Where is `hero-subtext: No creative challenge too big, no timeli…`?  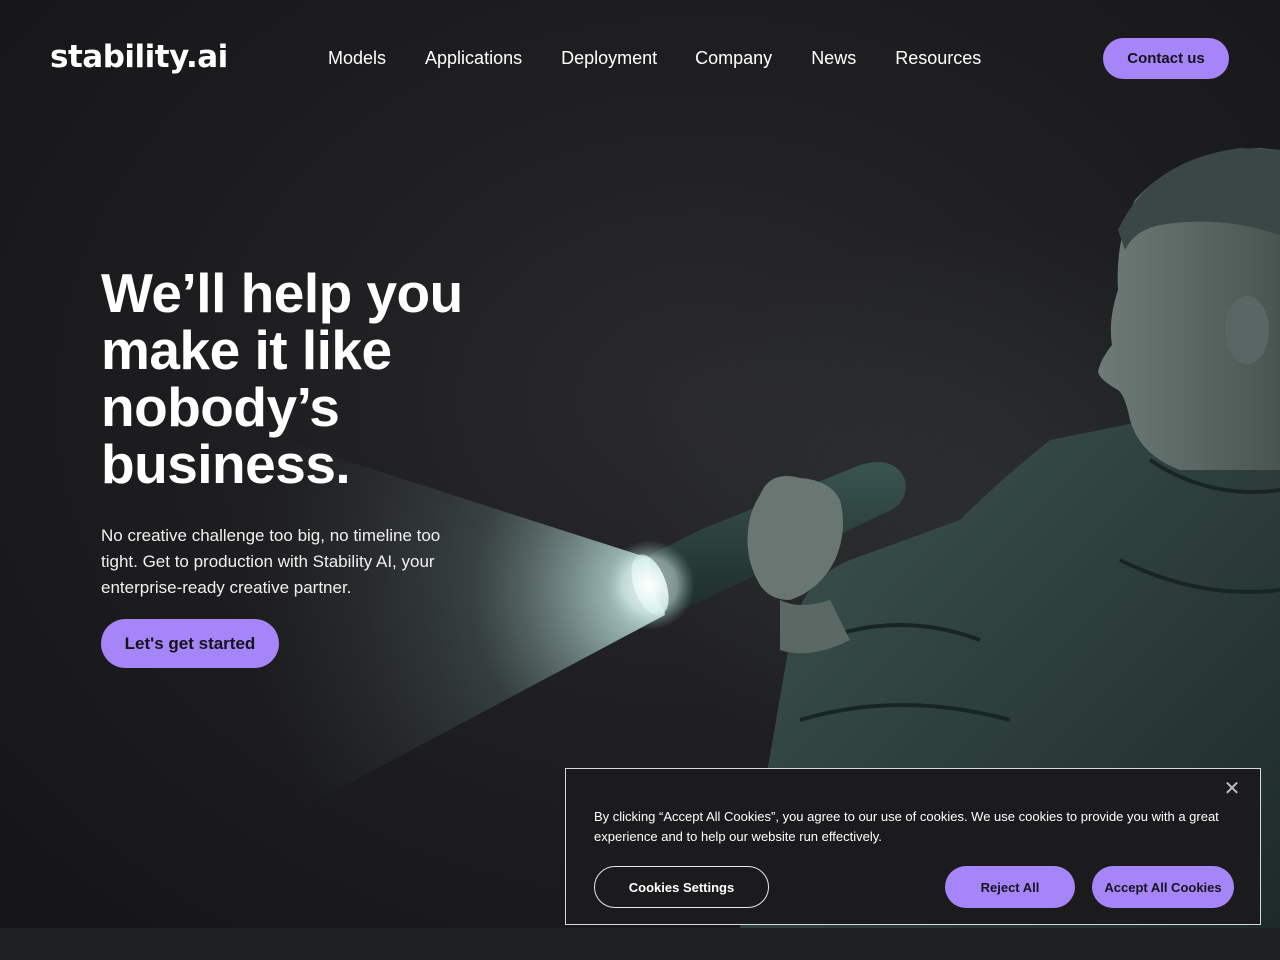 hero-subtext: No creative challenge too big, no timeli… is located at coordinates (271, 561).